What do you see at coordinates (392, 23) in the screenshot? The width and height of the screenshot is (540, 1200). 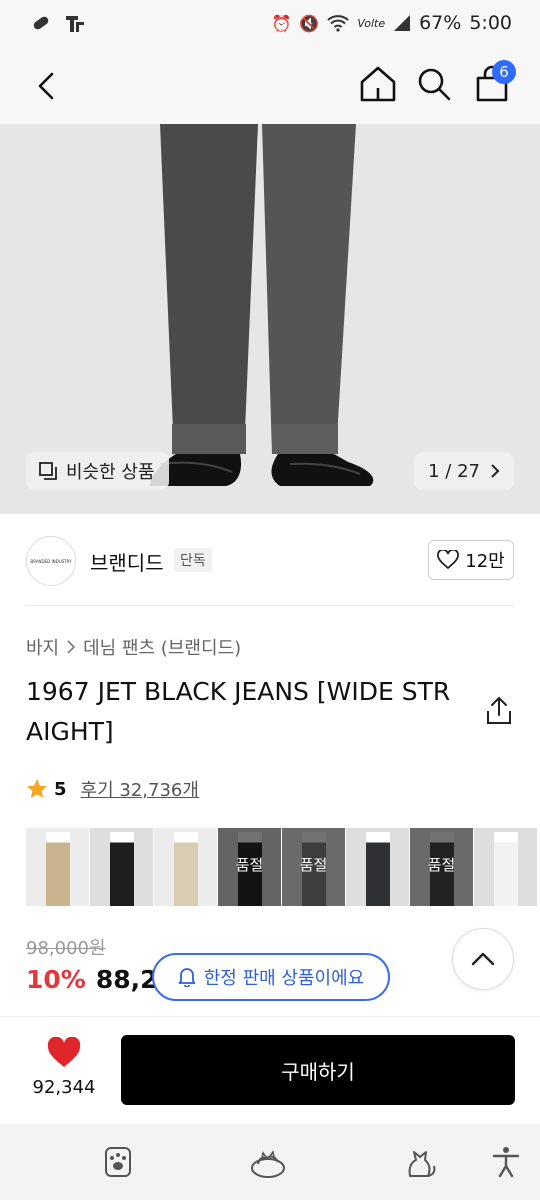 I see `status-right: ⏰ 🔇 Volte 67% 5:00` at bounding box center [392, 23].